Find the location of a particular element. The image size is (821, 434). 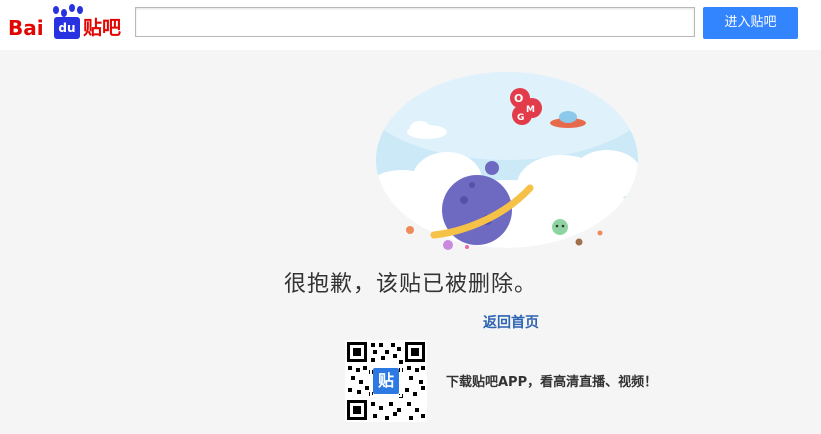

top-bar: Bai du 贴吧 进入贴吧 is located at coordinates (410, 25).